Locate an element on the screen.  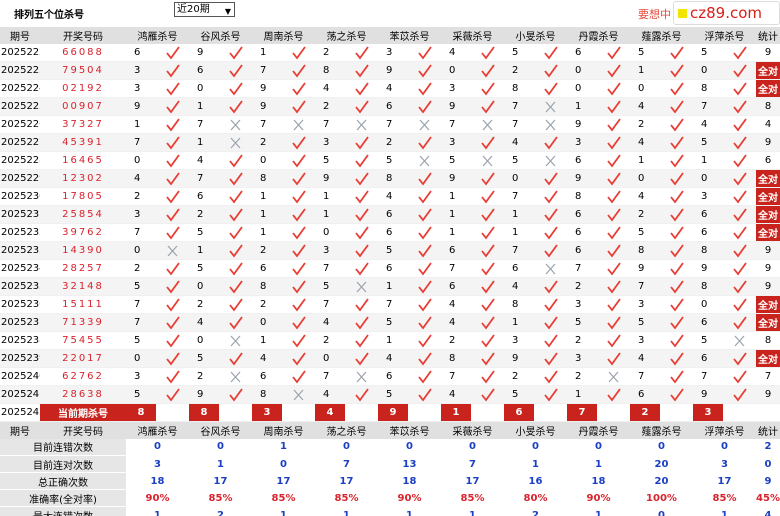
kill-cell: 9 is located at coordinates (598, 178).